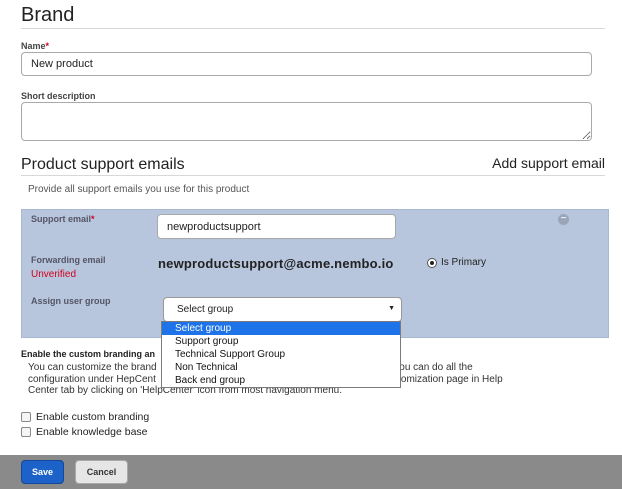 This screenshot has height=489, width=622. What do you see at coordinates (306, 121) in the screenshot?
I see `short-description-input` at bounding box center [306, 121].